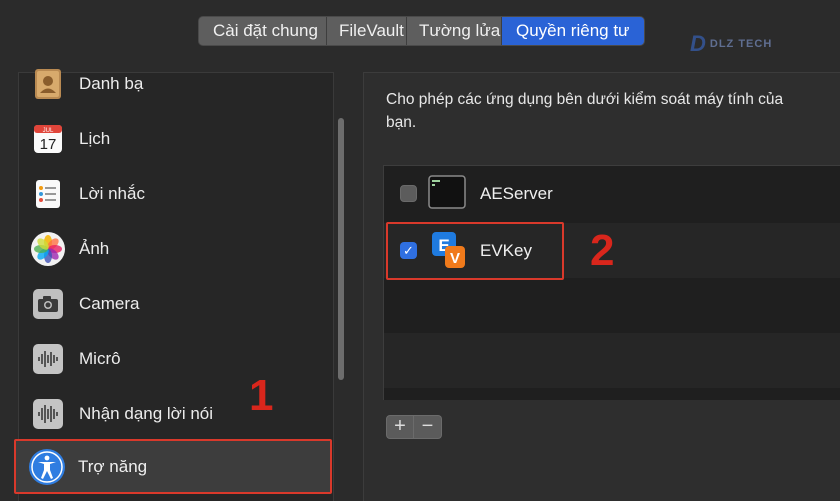 The image size is (840, 501). What do you see at coordinates (612, 193) in the screenshot?
I see `list-item: AEServer` at bounding box center [612, 193].